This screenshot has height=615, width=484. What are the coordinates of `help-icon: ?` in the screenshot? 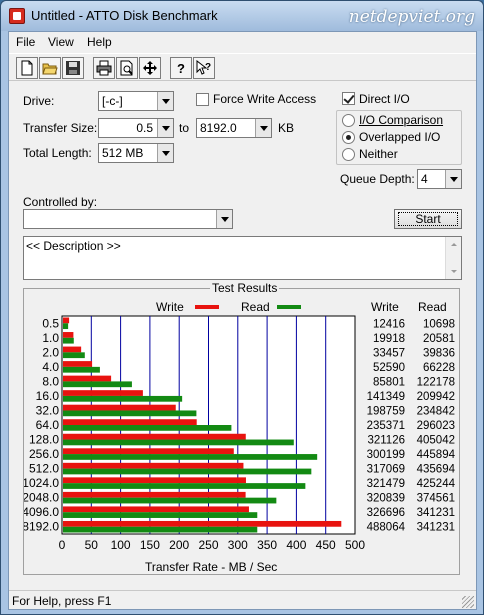 It's located at (181, 68).